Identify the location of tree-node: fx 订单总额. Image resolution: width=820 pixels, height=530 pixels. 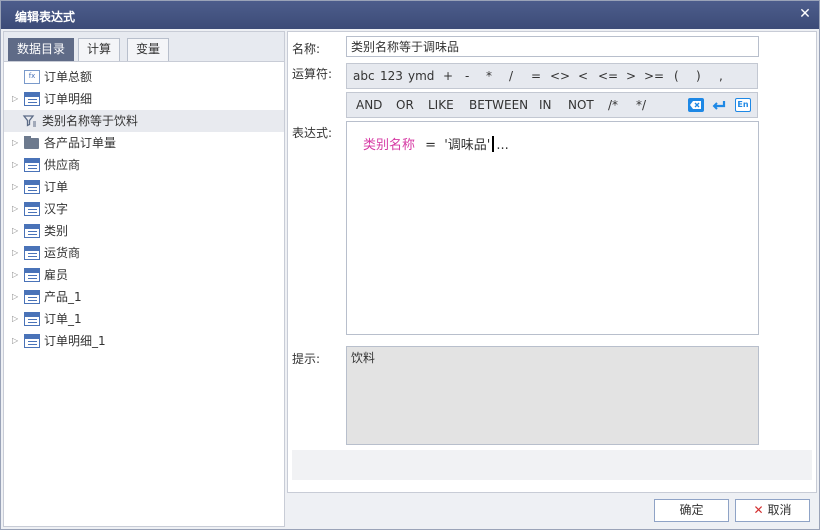
(144, 77).